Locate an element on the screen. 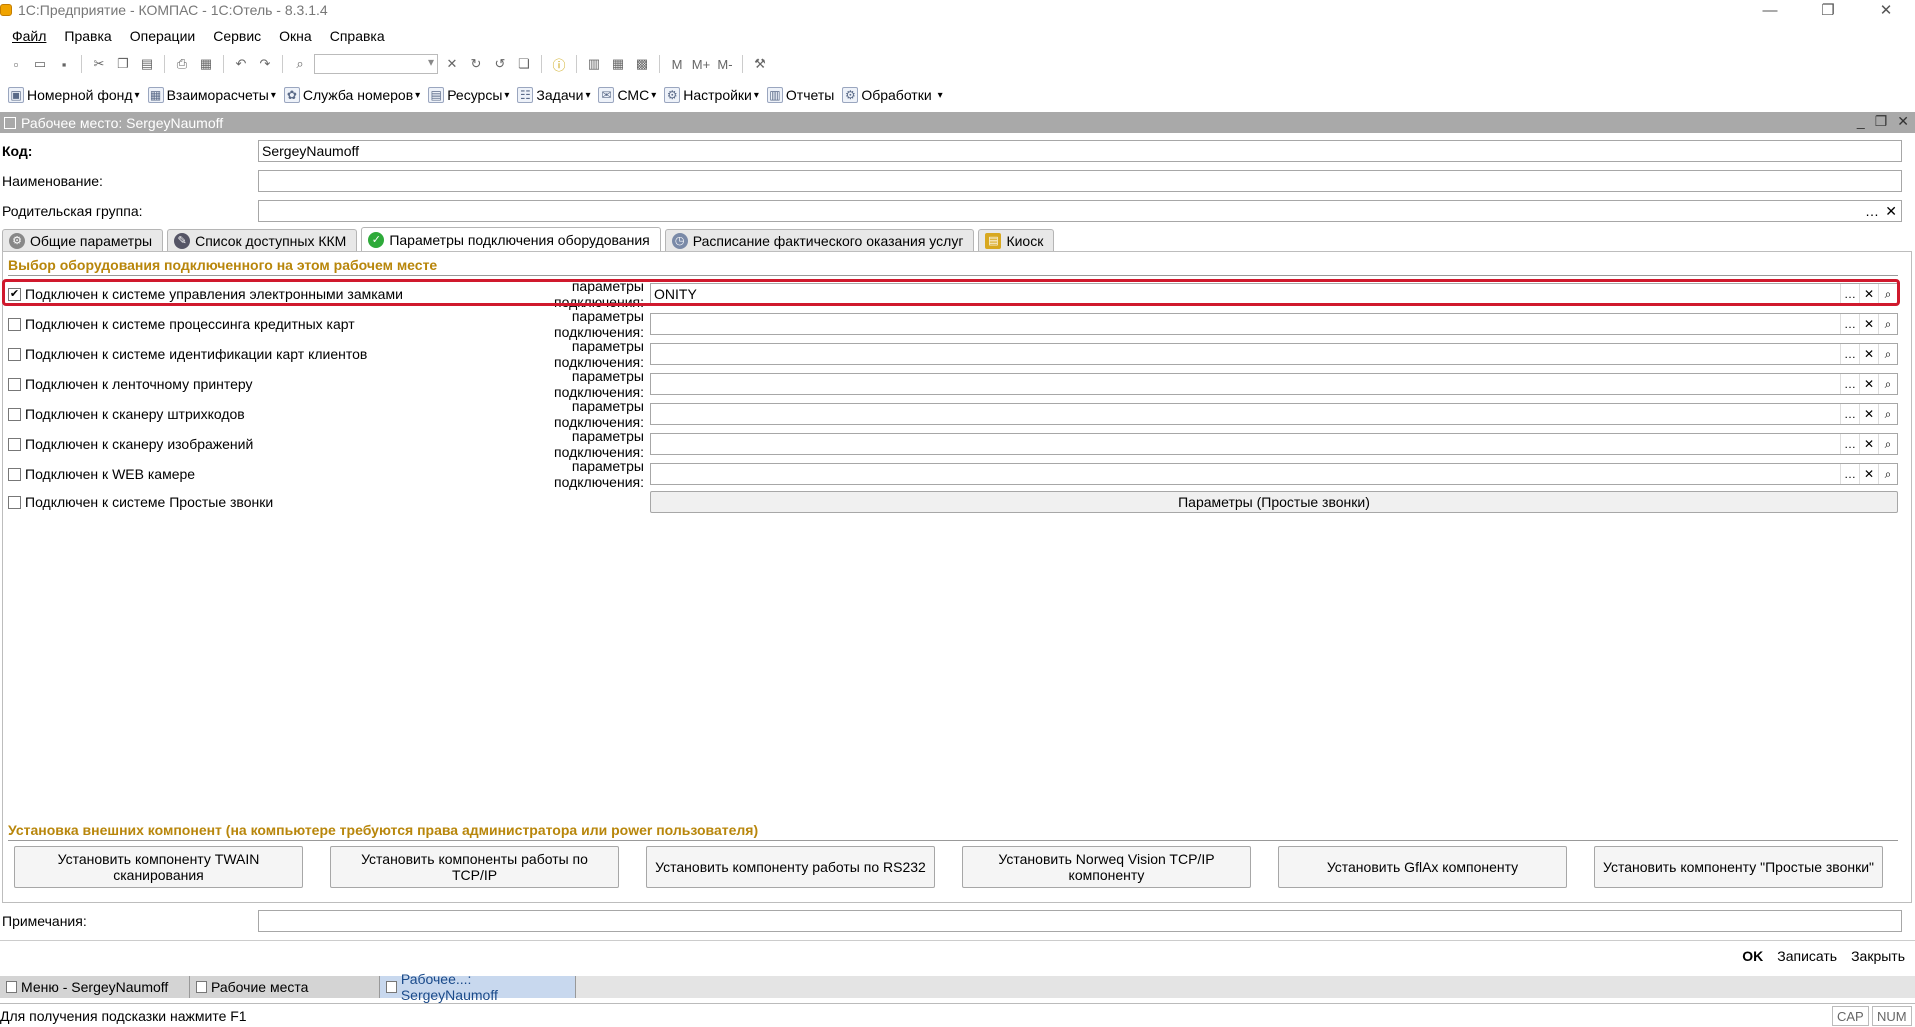 The image size is (1915, 1027). paste-icon: ▤ is located at coordinates (147, 64).